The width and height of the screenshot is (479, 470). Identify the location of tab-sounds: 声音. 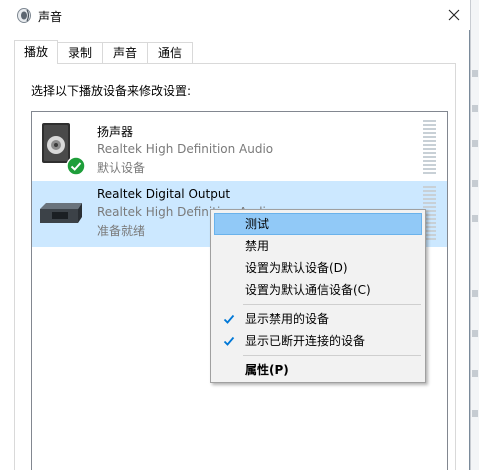
(125, 53).